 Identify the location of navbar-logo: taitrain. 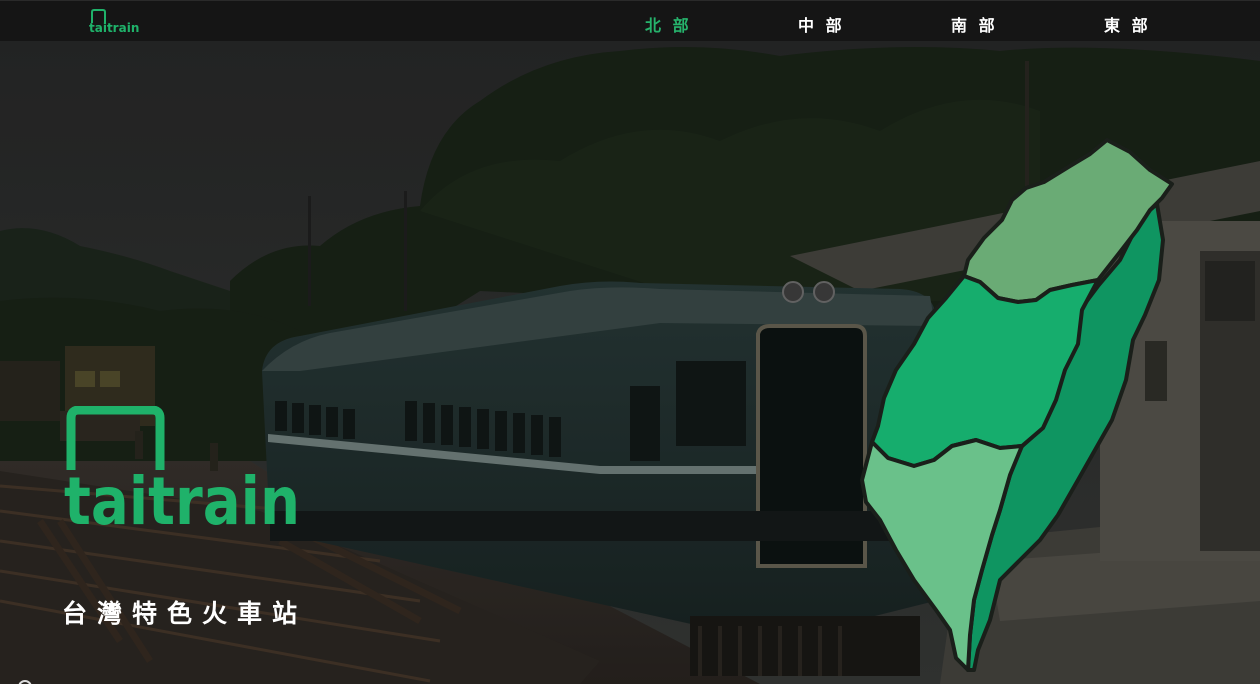
(115, 22).